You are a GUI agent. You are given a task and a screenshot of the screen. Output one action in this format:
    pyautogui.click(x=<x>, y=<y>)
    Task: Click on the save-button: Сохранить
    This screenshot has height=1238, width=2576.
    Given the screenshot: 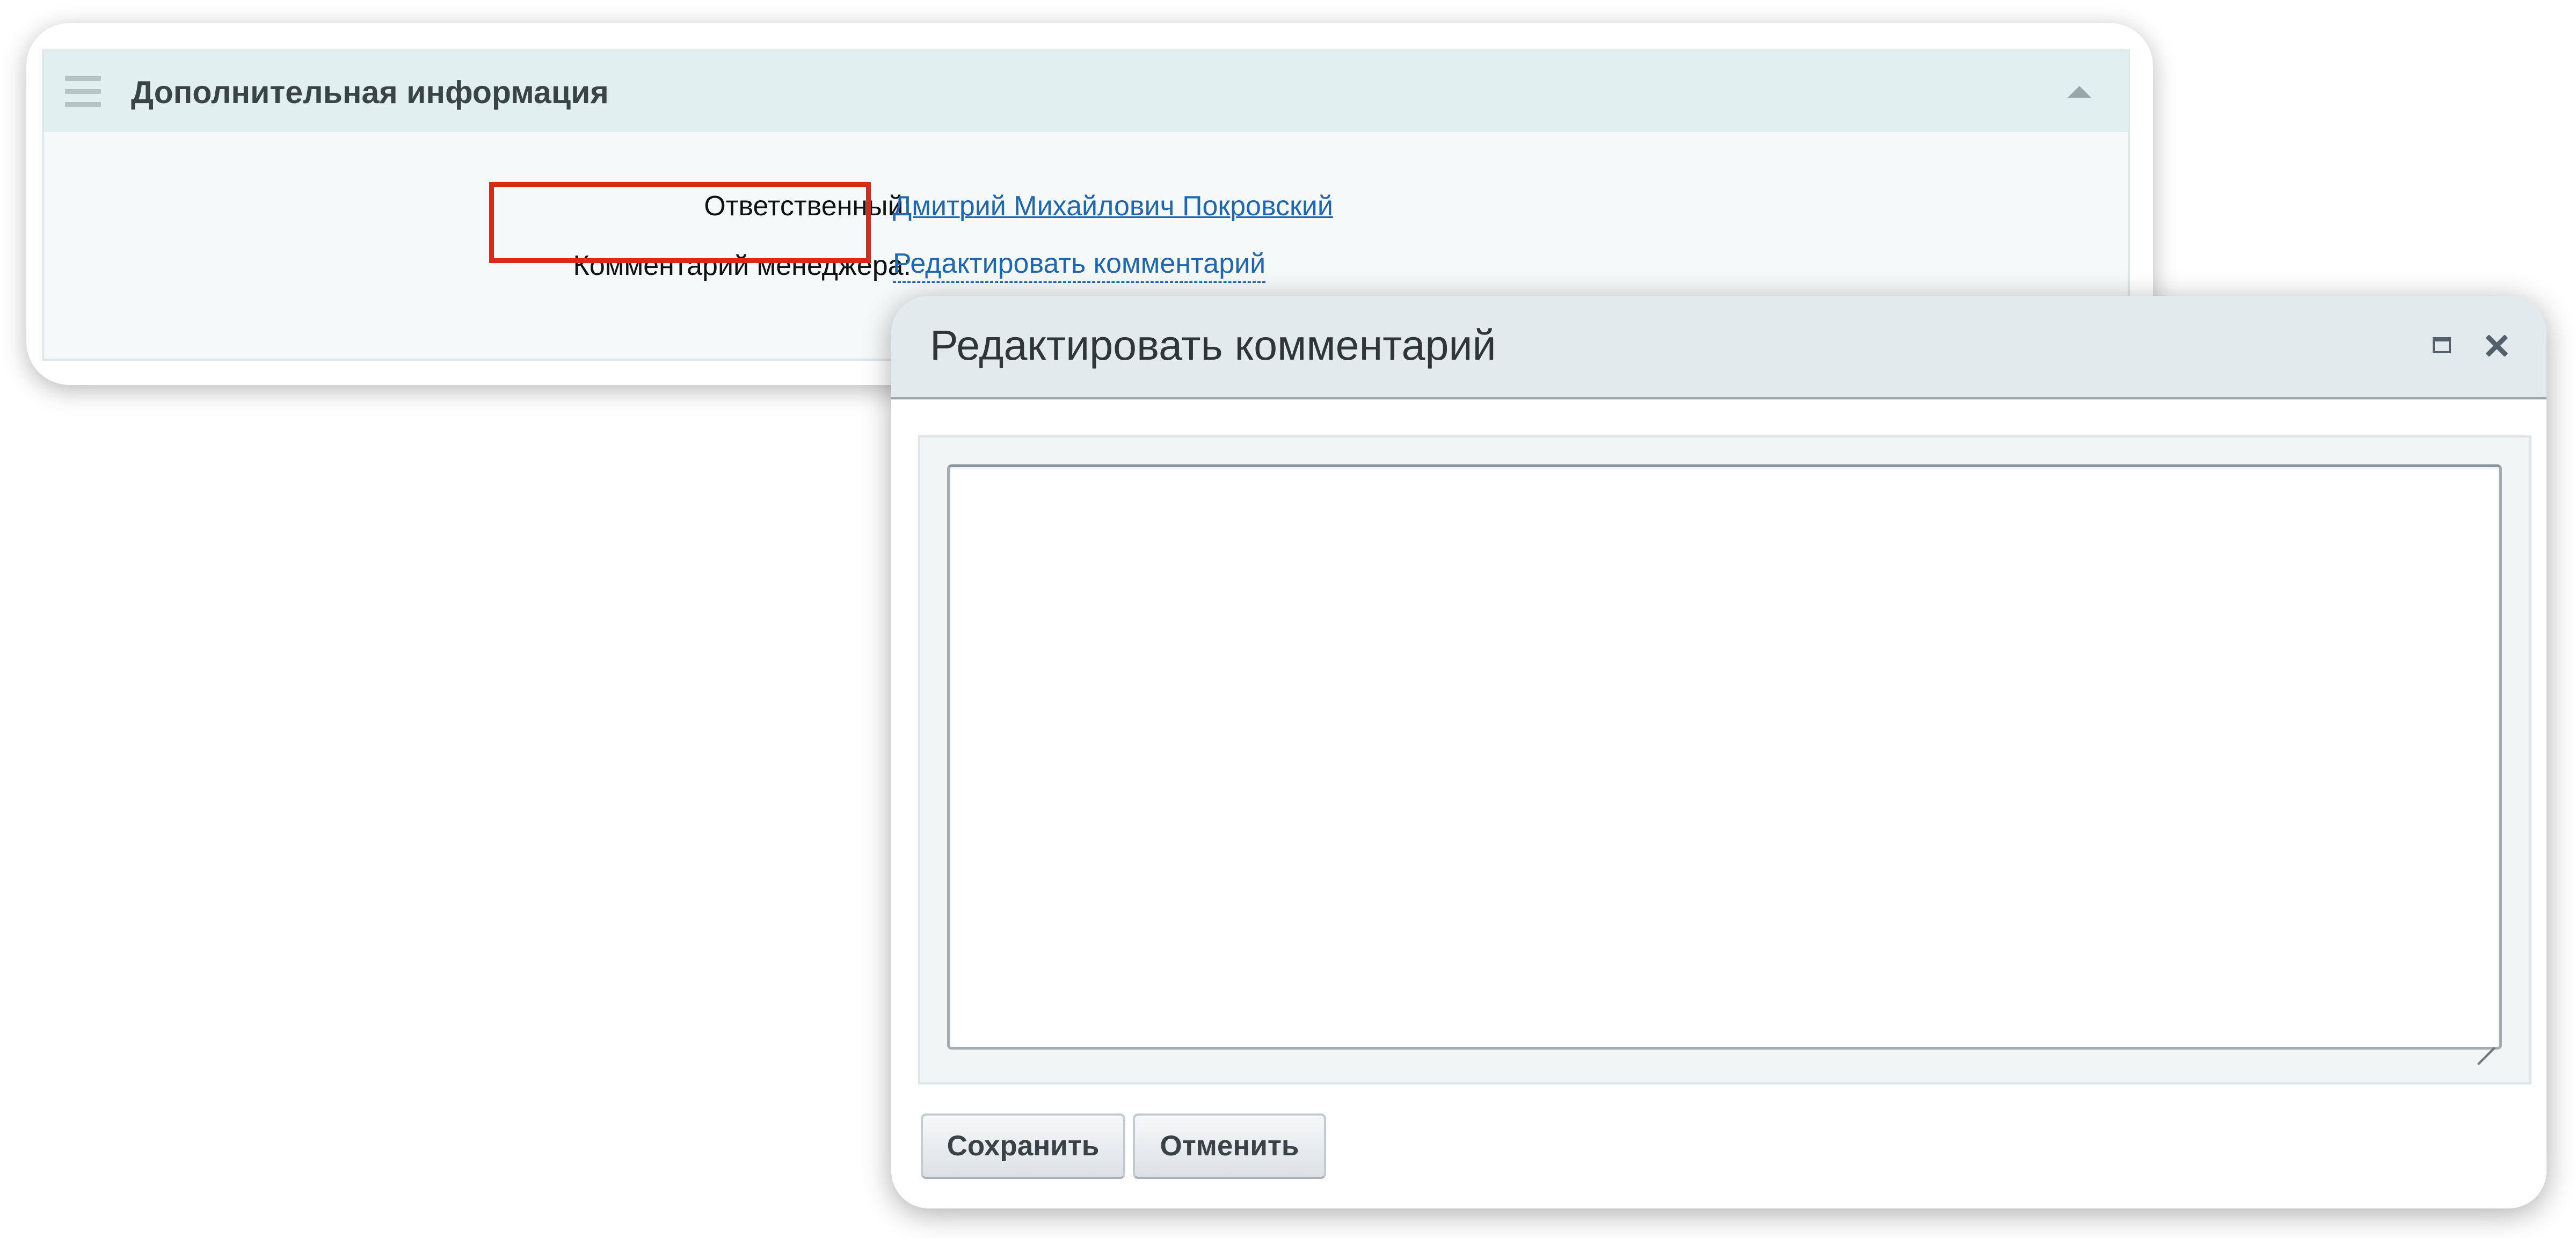 What is the action you would take?
    pyautogui.click(x=1023, y=1146)
    